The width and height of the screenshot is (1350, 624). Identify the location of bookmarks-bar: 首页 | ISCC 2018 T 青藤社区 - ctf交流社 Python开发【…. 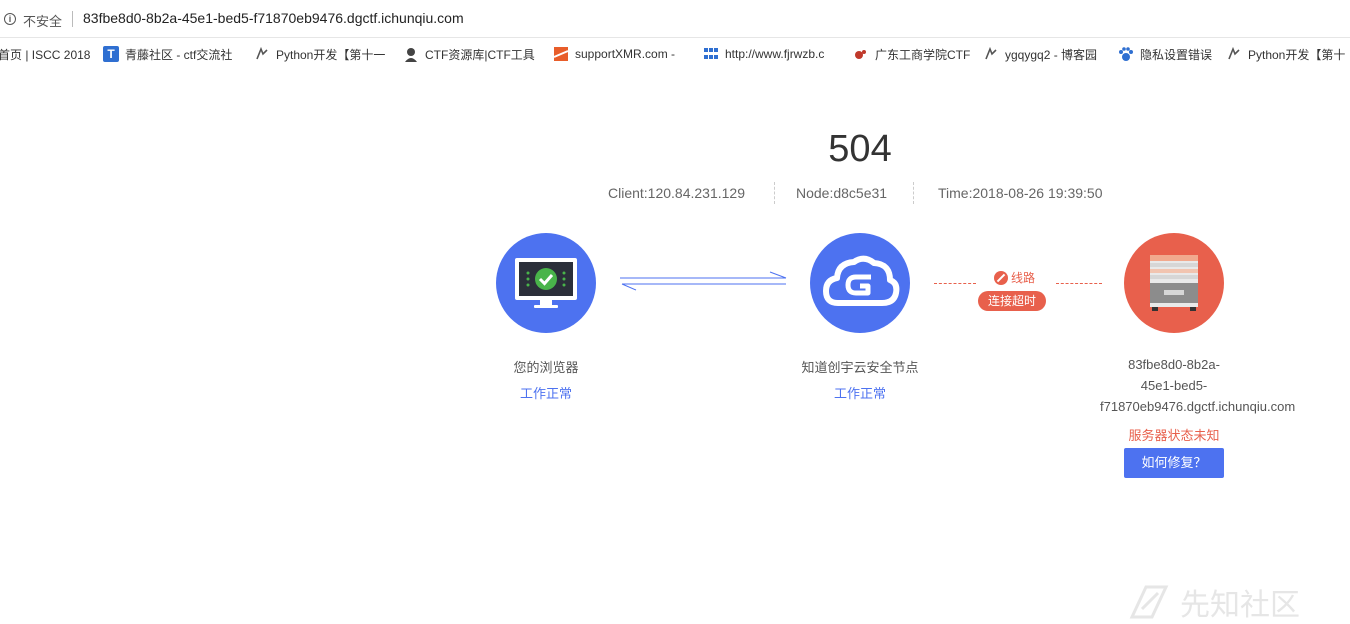
(675, 54).